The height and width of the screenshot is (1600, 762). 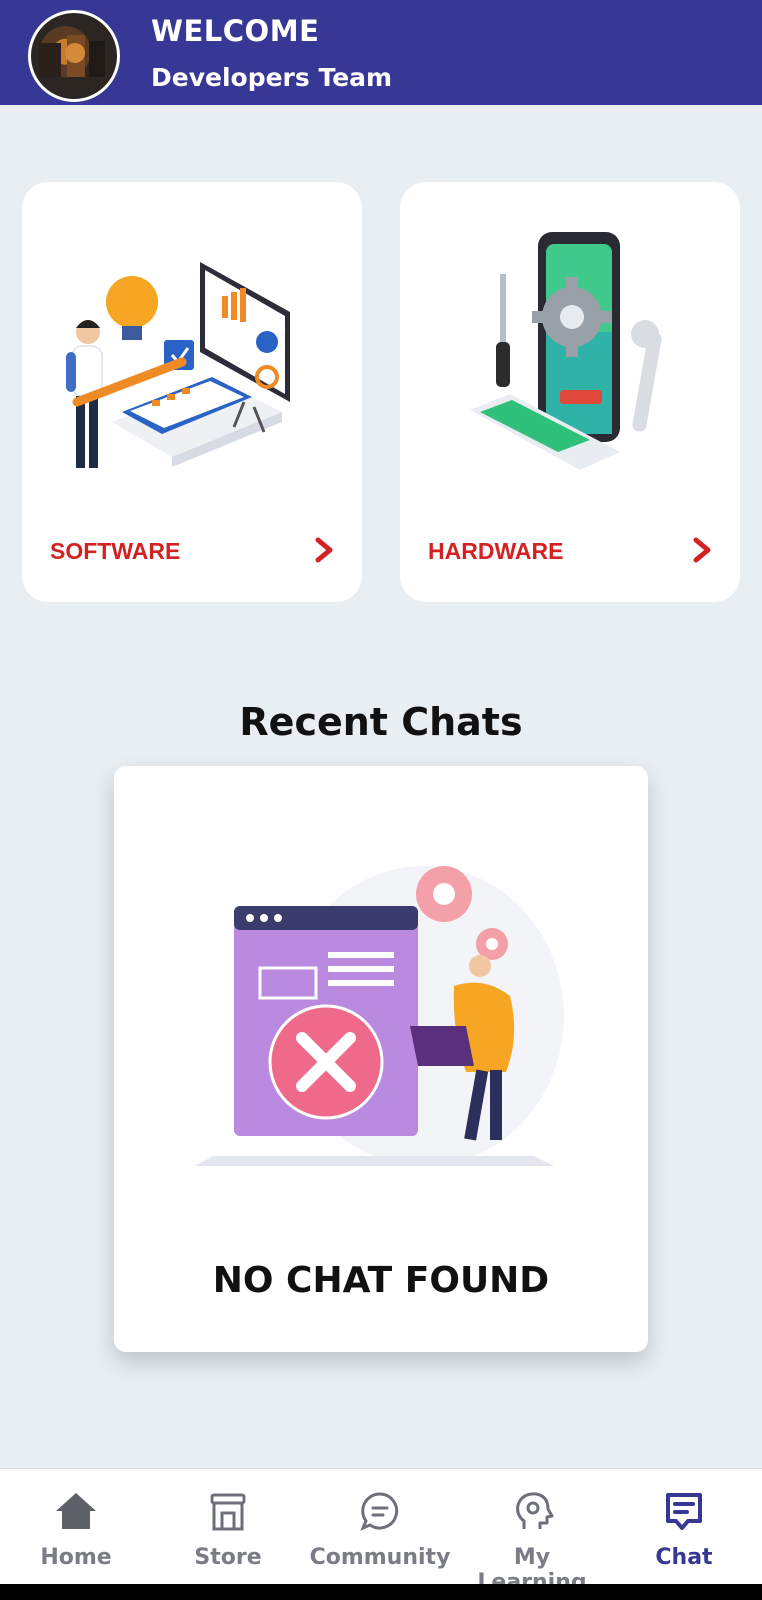 I want to click on recent-chats-title: Recent Chats, so click(x=381, y=722).